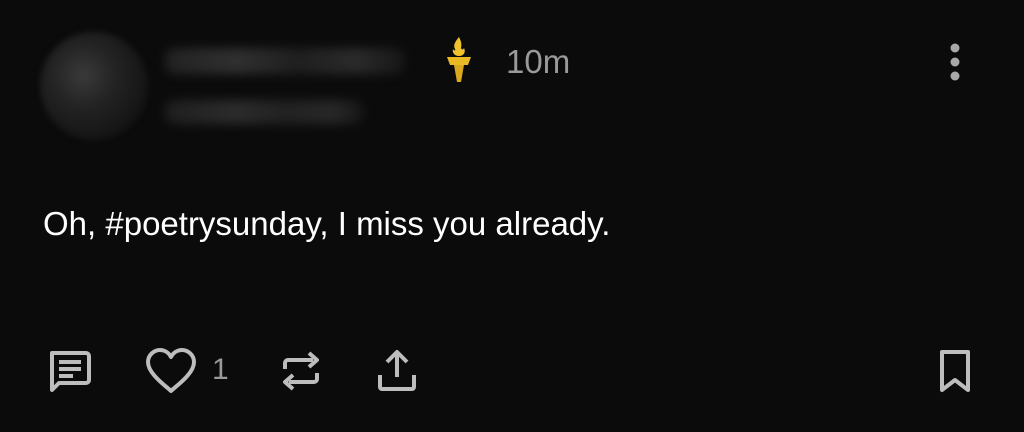  What do you see at coordinates (265, 112) in the screenshot?
I see `author-handle-redacted` at bounding box center [265, 112].